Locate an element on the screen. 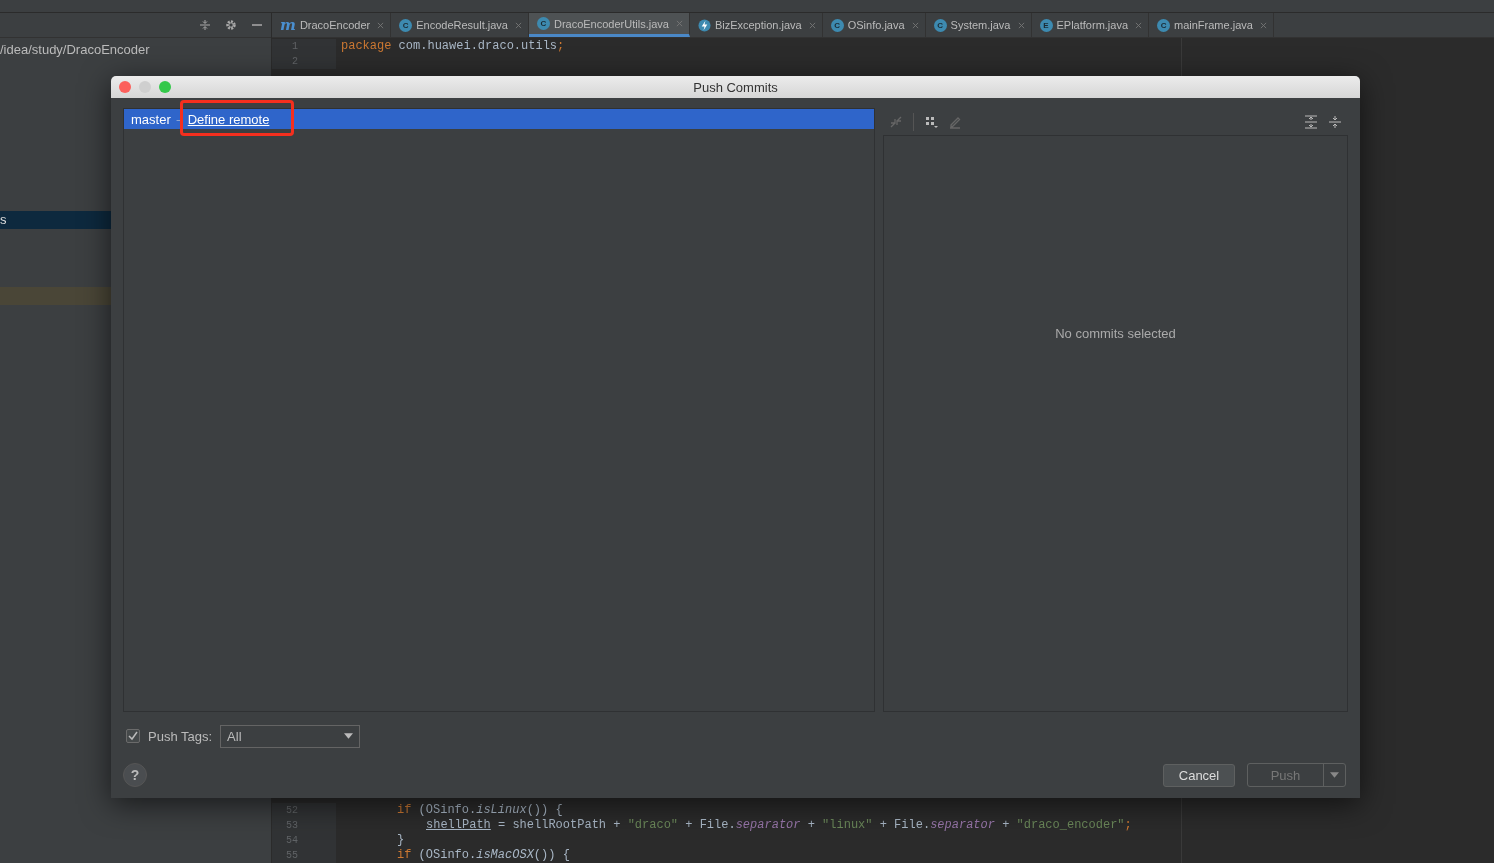 This screenshot has height=863, width=1494. grid-icon is located at coordinates (931, 121).